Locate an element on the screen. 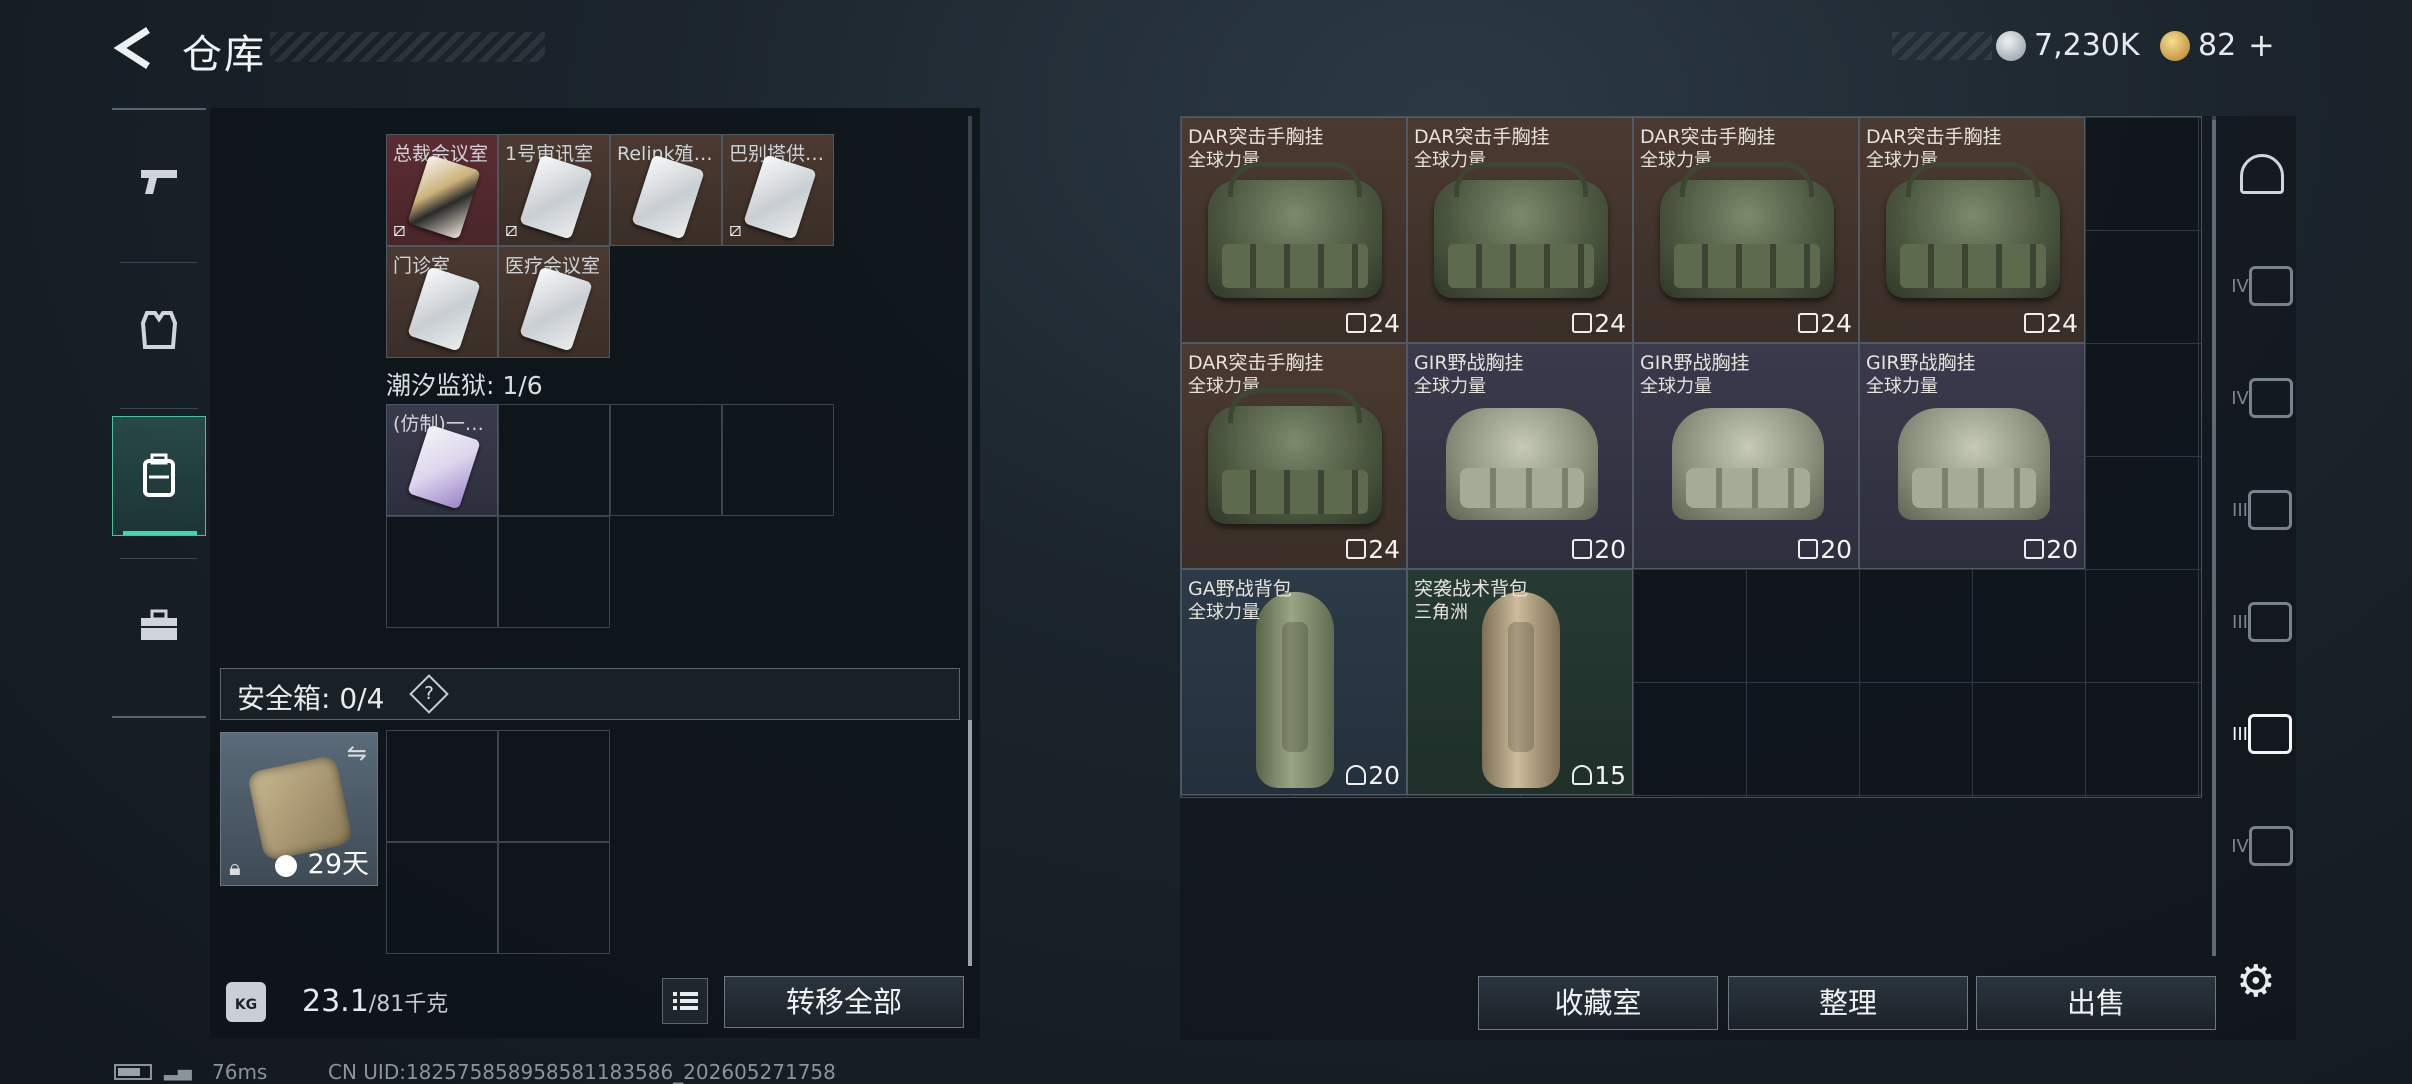  settings-gear-icon: ⚙ is located at coordinates (2255, 981).